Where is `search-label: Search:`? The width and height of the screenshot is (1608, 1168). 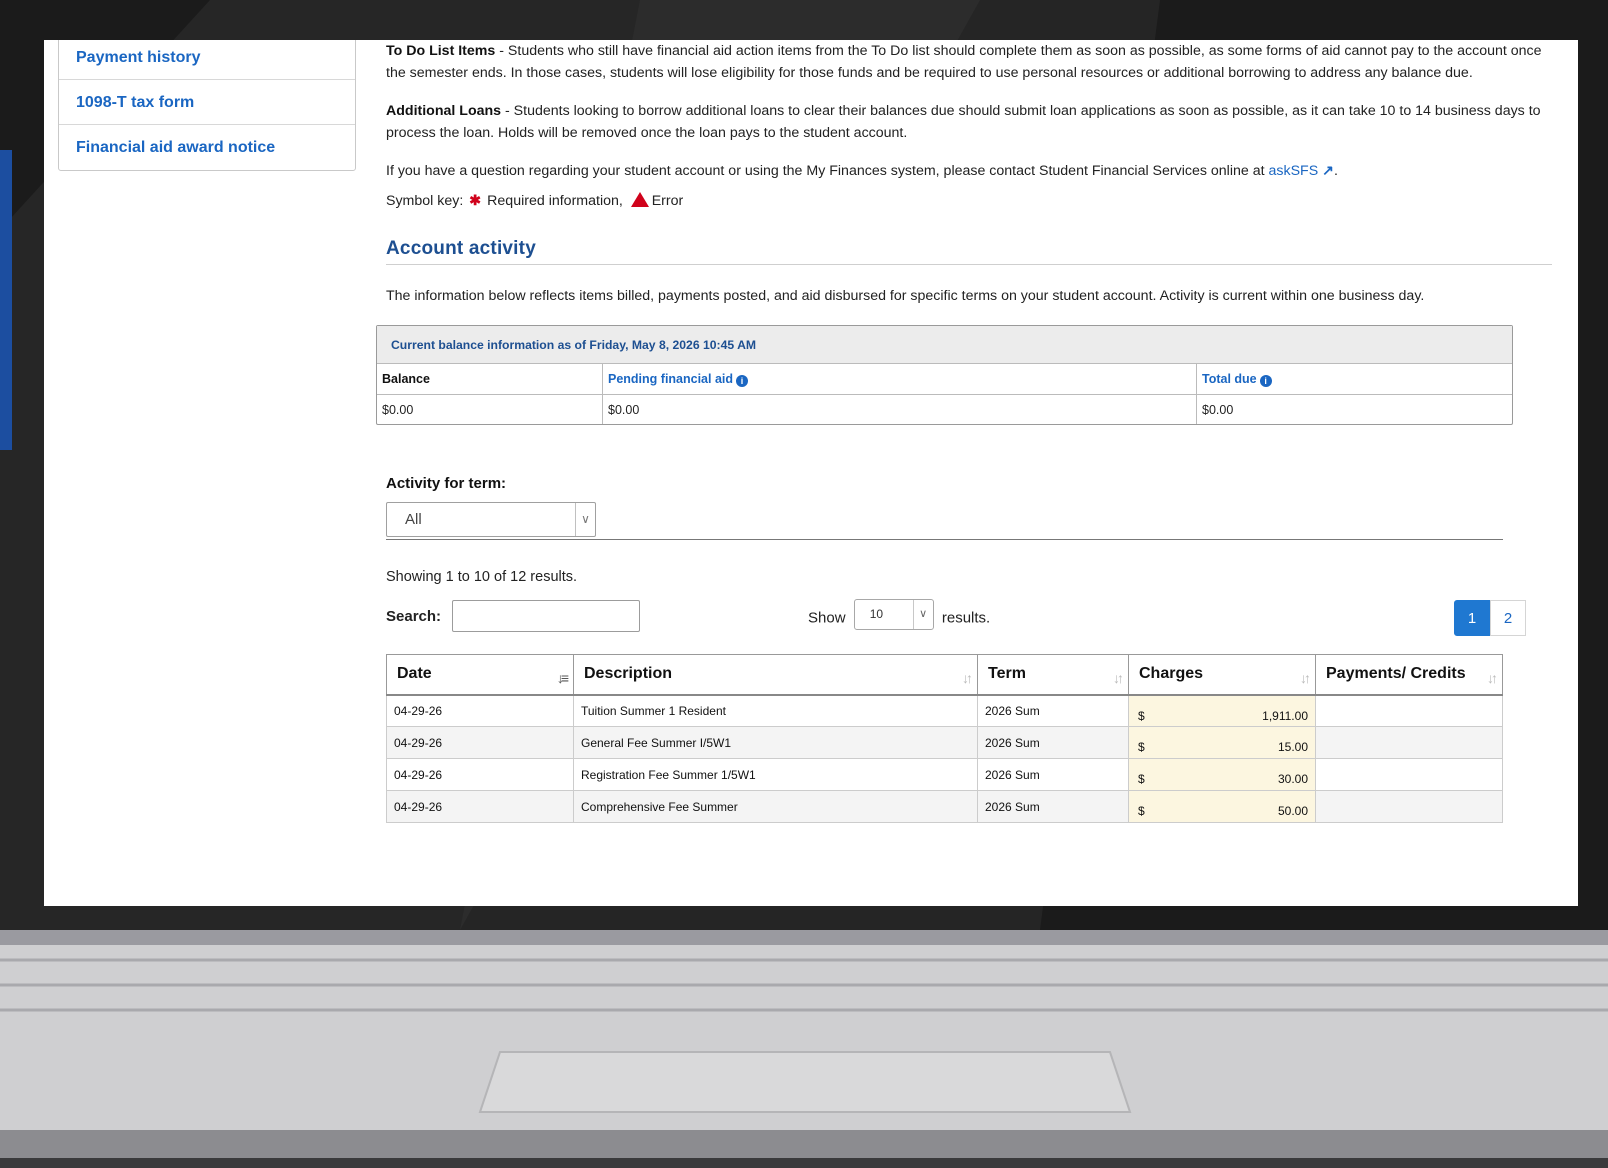 search-label: Search: is located at coordinates (414, 616).